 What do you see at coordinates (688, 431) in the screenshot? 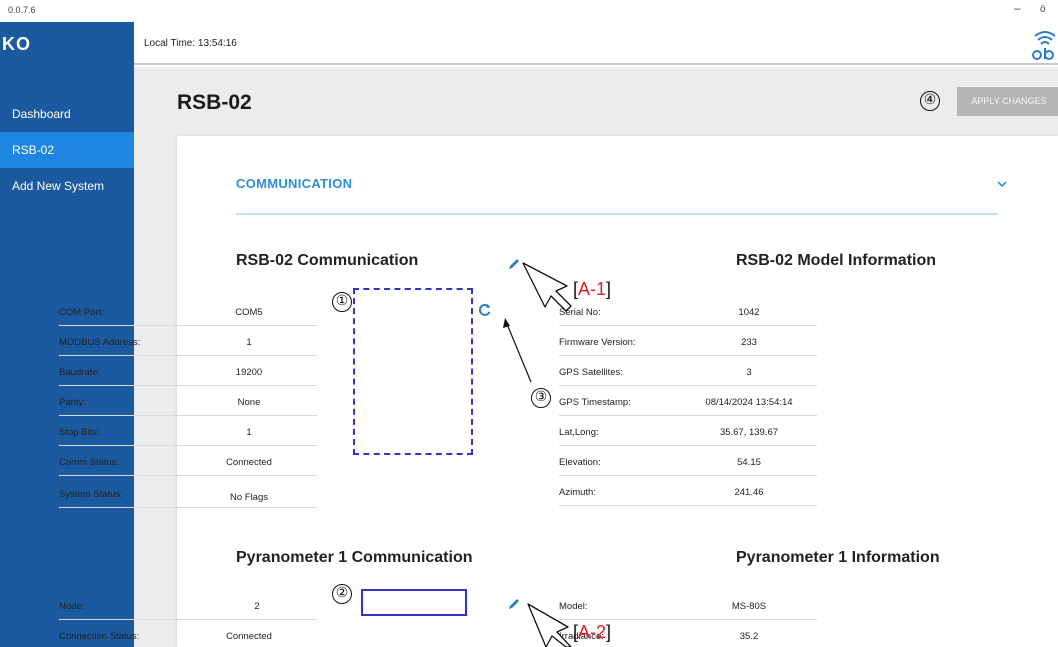
I see `table-row: Lat,Long: 35.67, 139.67` at bounding box center [688, 431].